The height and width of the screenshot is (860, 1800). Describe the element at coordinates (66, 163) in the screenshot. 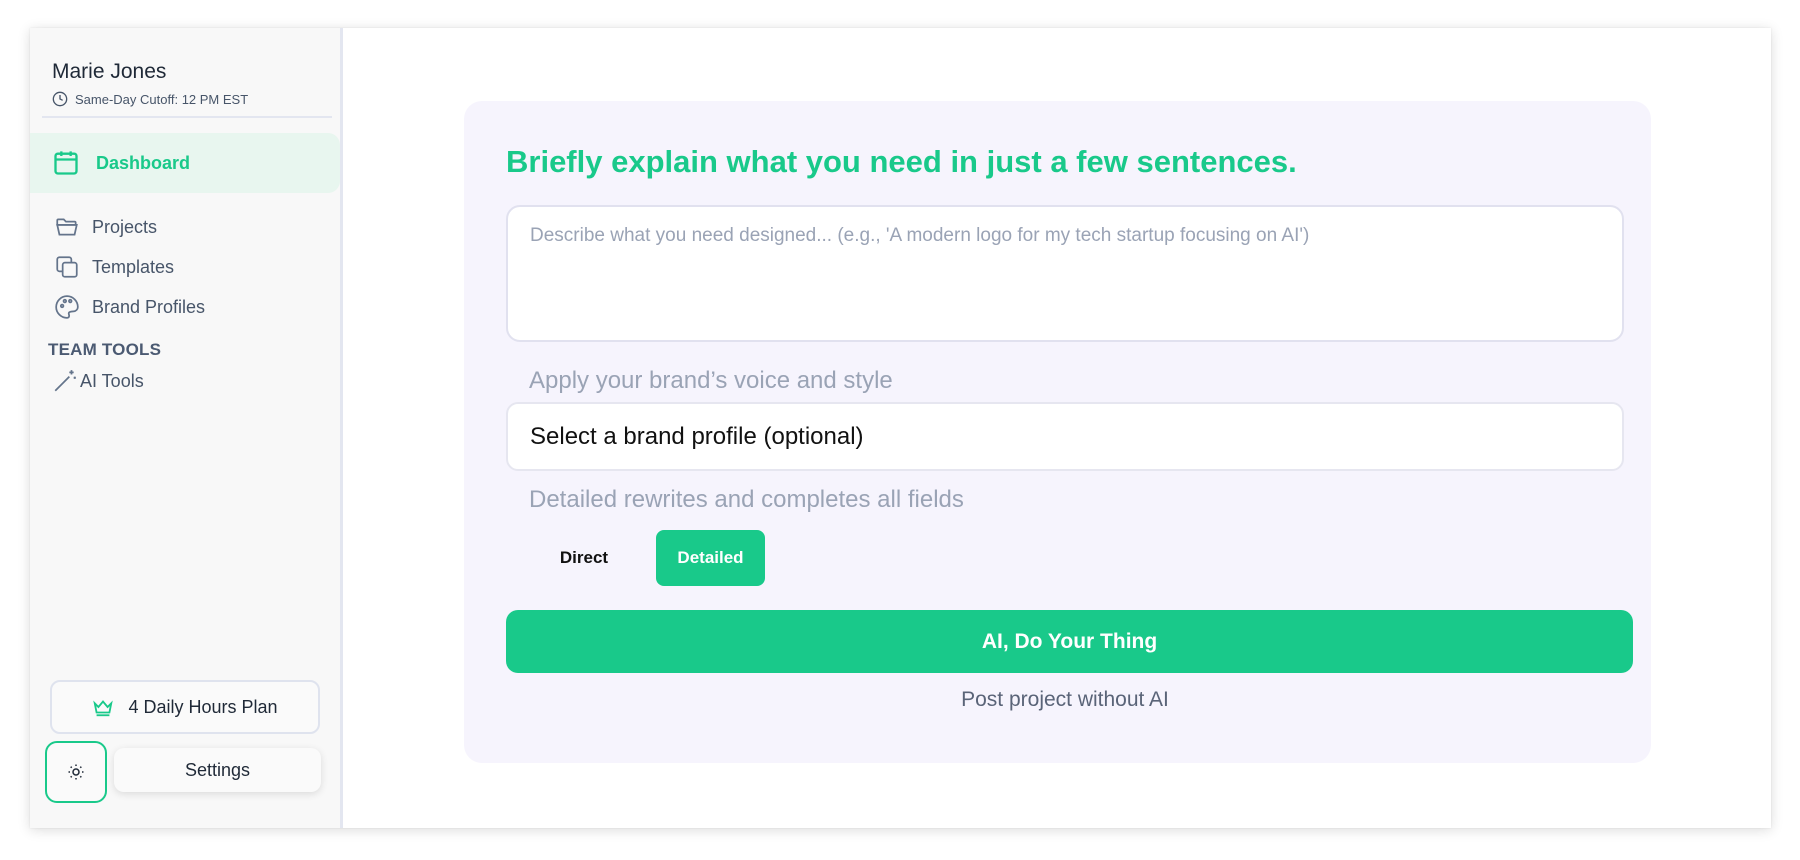

I see `calendar-icon` at that location.